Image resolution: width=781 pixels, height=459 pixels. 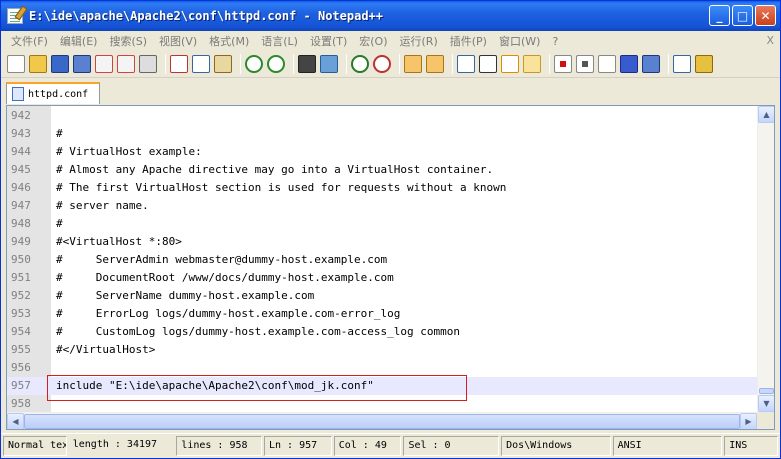 I want to click on vertical-scrollbar: ▲ ▼, so click(x=765, y=259).